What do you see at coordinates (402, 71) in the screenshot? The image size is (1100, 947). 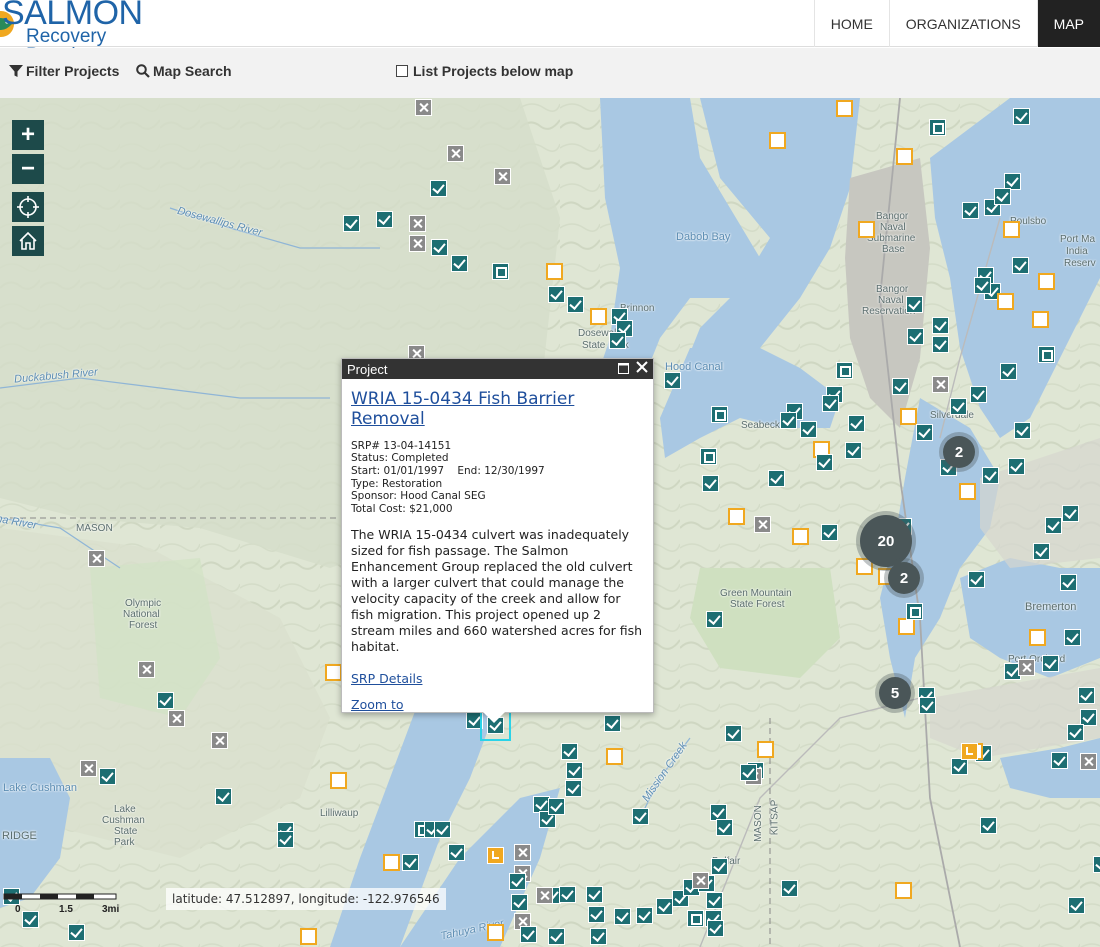 I see `list-projects-checkbox` at bounding box center [402, 71].